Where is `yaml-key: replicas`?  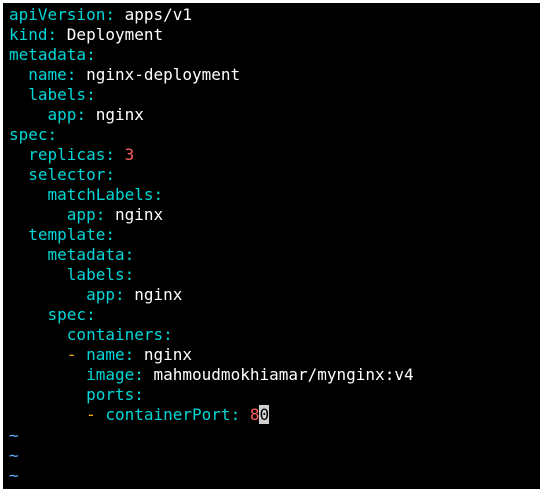 yaml-key: replicas is located at coordinates (67, 154).